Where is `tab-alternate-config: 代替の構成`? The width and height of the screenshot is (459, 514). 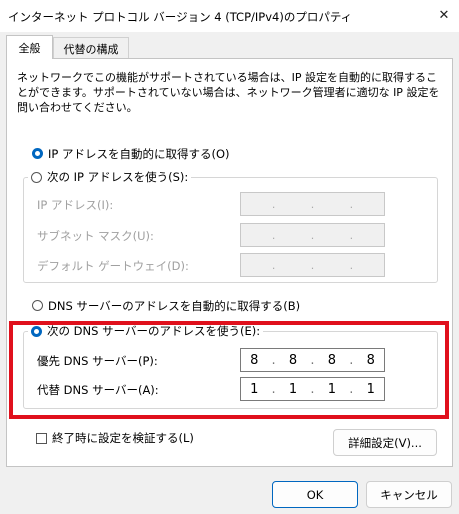
tab-alternate-config: 代替の構成 is located at coordinates (91, 48).